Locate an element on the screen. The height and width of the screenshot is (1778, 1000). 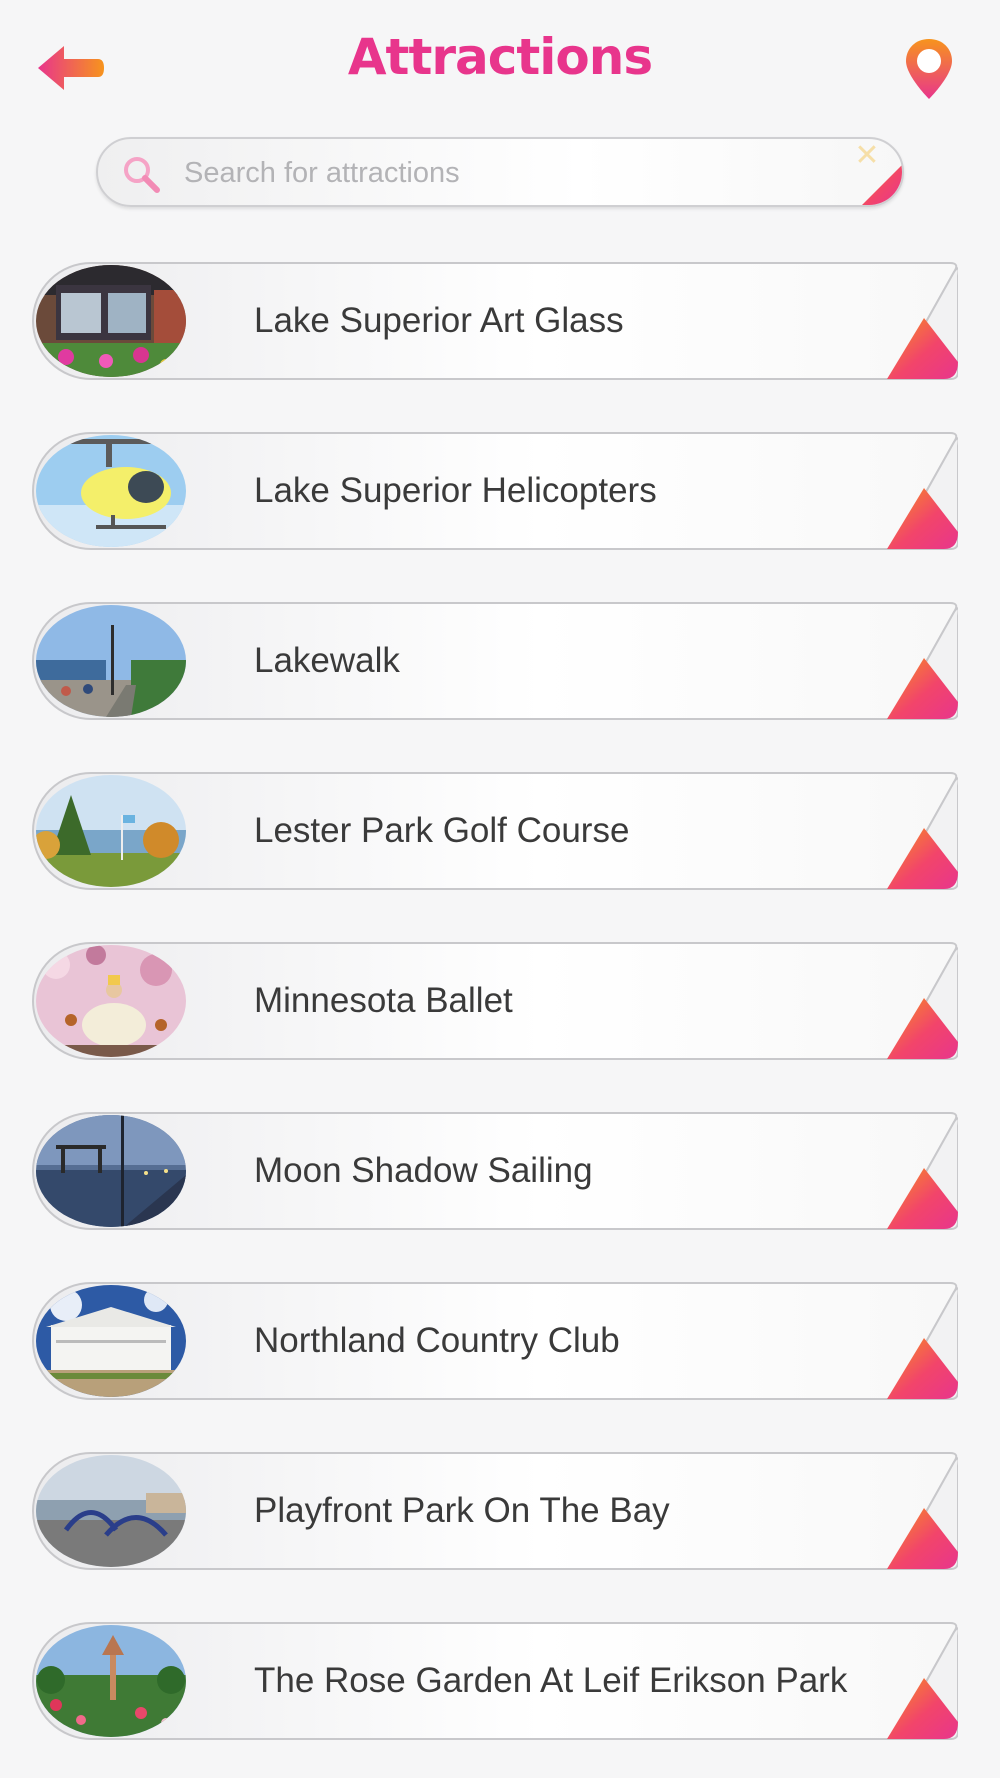
list-item: Lester Park Golf Course is located at coordinates (495, 831).